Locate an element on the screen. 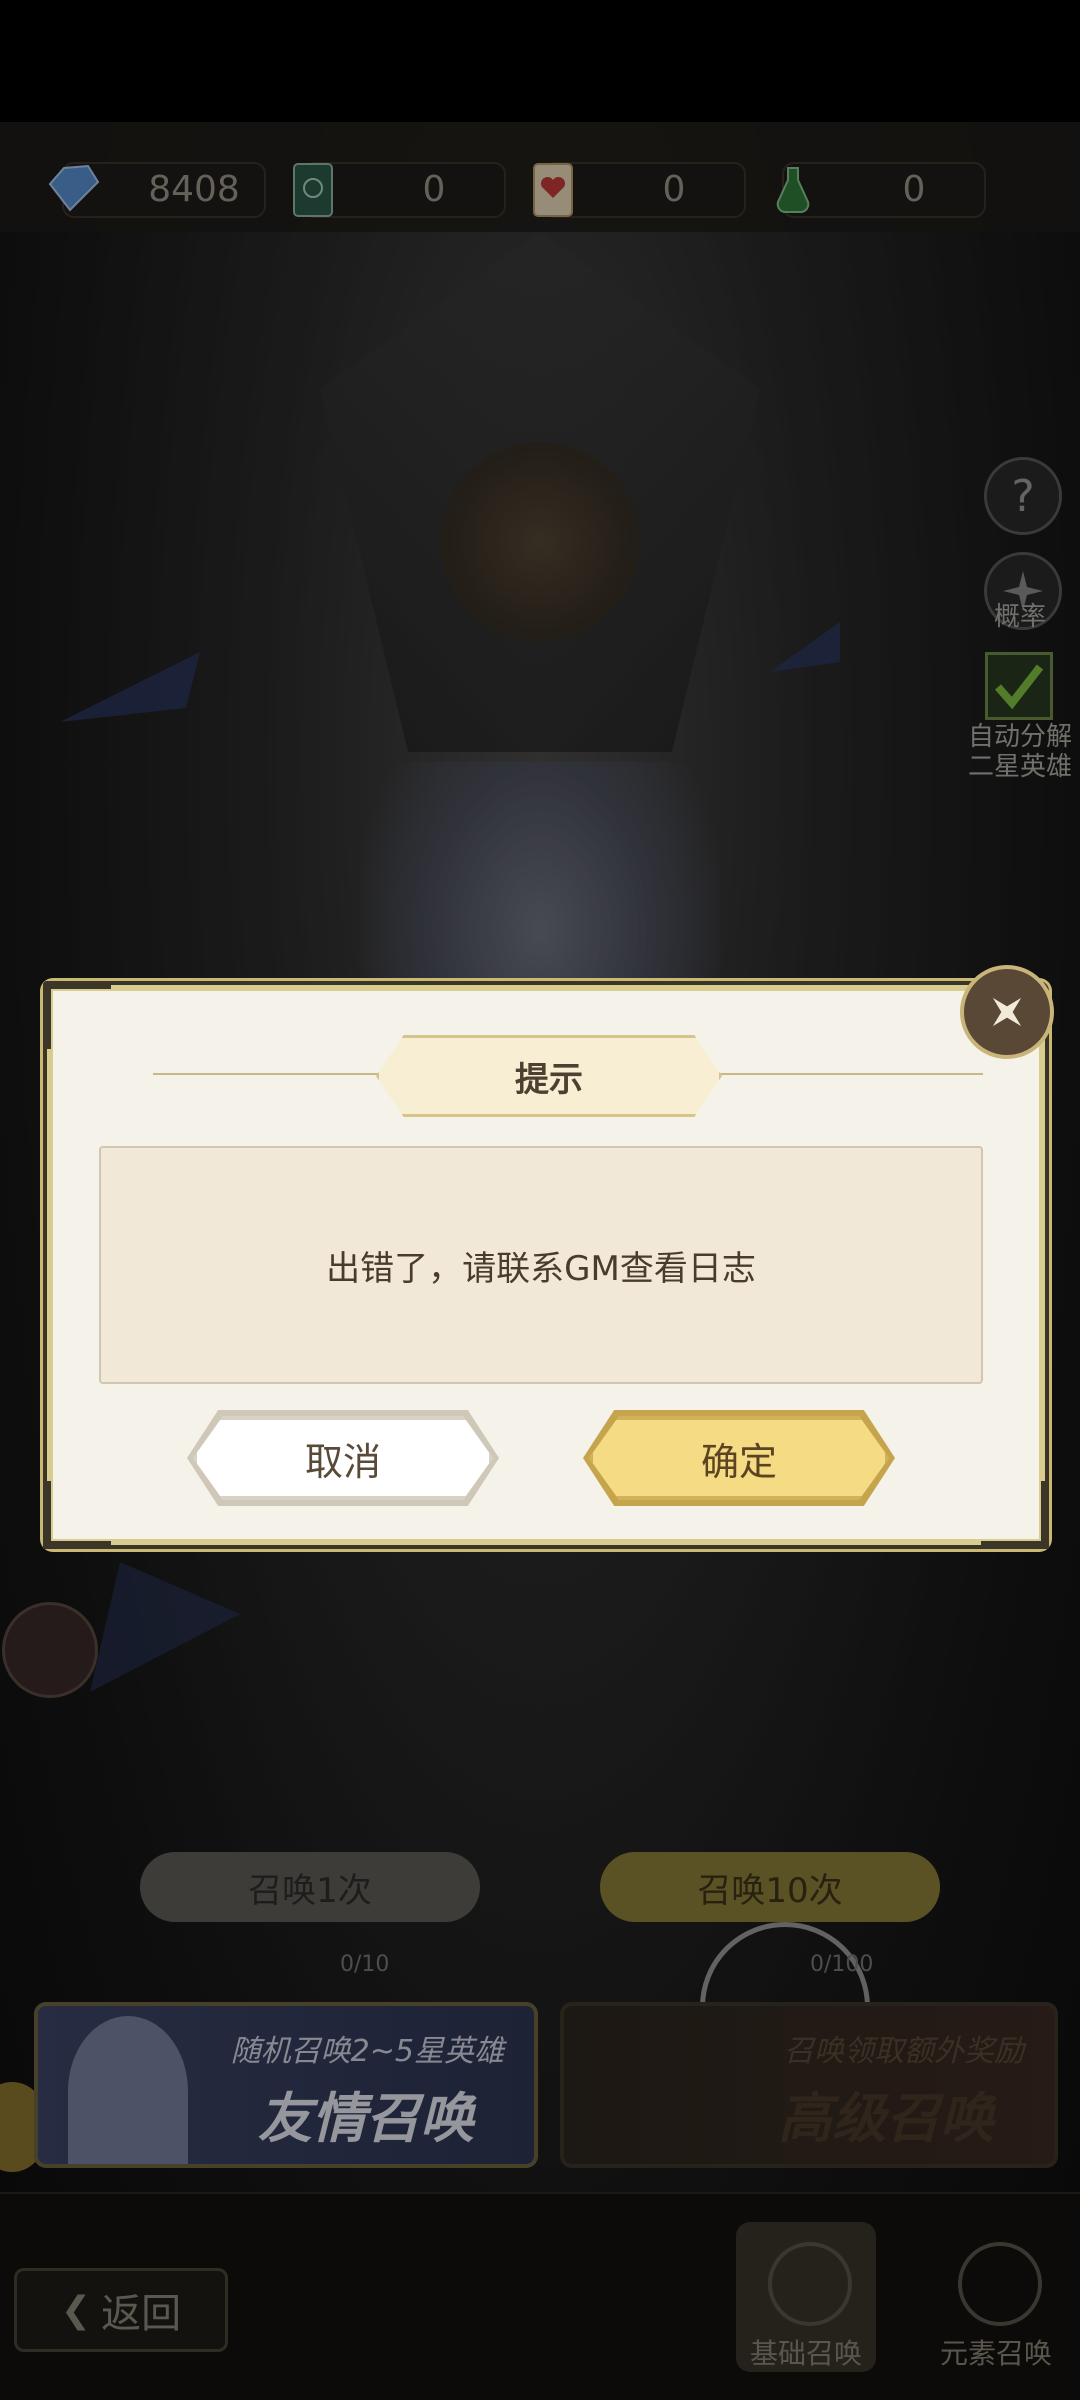 The image size is (1080, 2400). dialog-title-plate: 提示 is located at coordinates (549, 1076).